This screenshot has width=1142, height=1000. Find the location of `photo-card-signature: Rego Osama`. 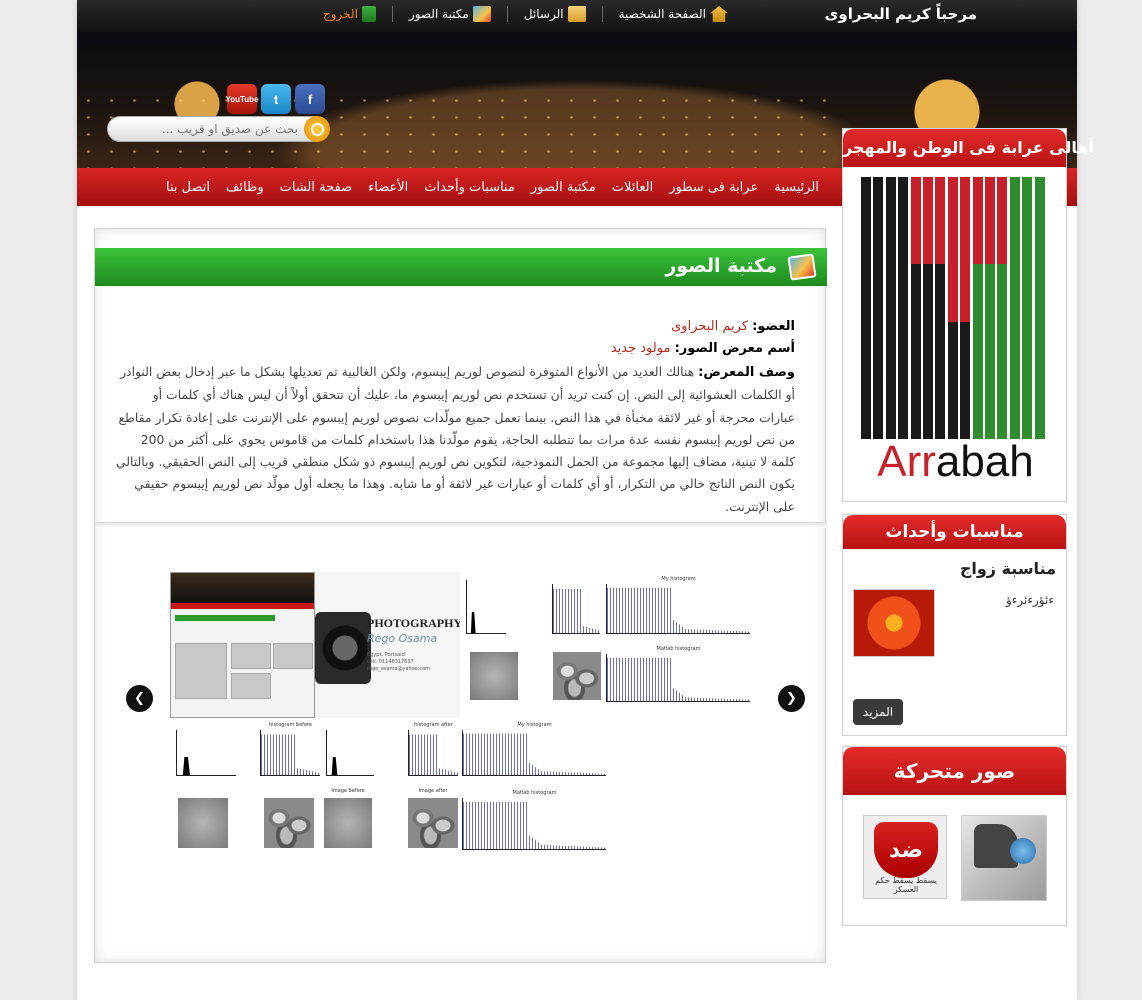

photo-card-signature: Rego Osama is located at coordinates (402, 638).